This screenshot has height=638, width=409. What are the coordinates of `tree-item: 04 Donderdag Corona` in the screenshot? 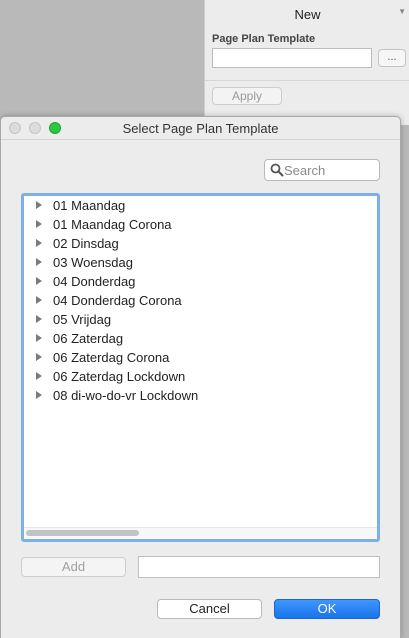 It's located at (200, 300).